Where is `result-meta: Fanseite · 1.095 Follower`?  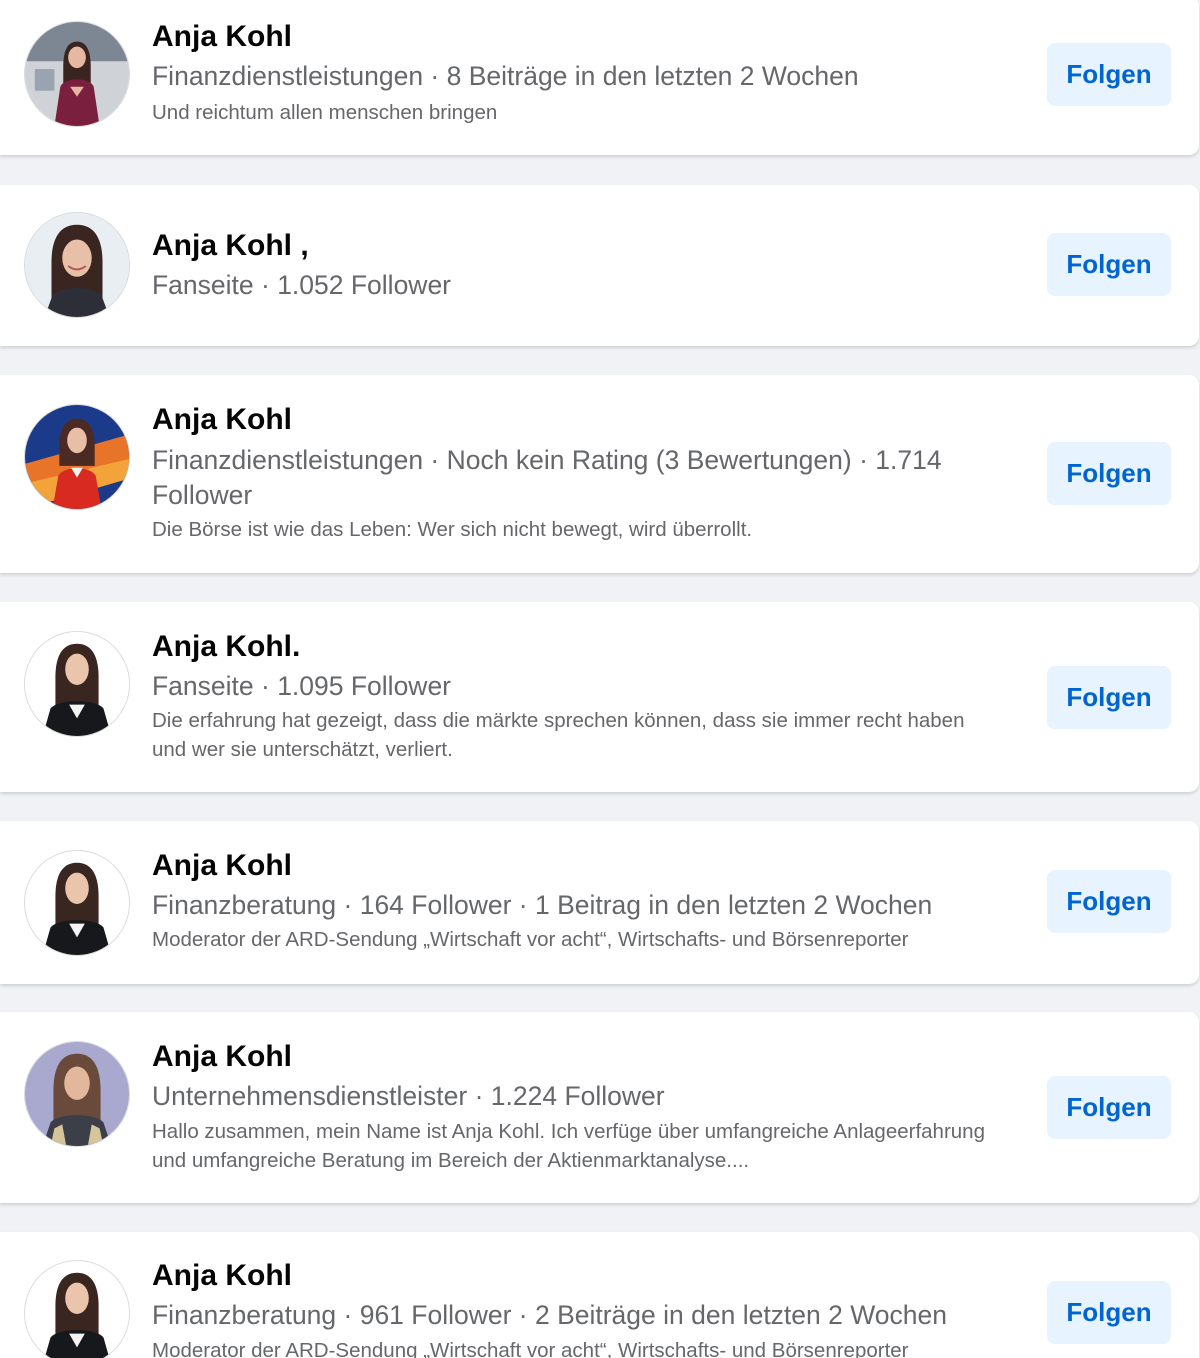 result-meta: Fanseite · 1.095 Follower is located at coordinates (302, 686).